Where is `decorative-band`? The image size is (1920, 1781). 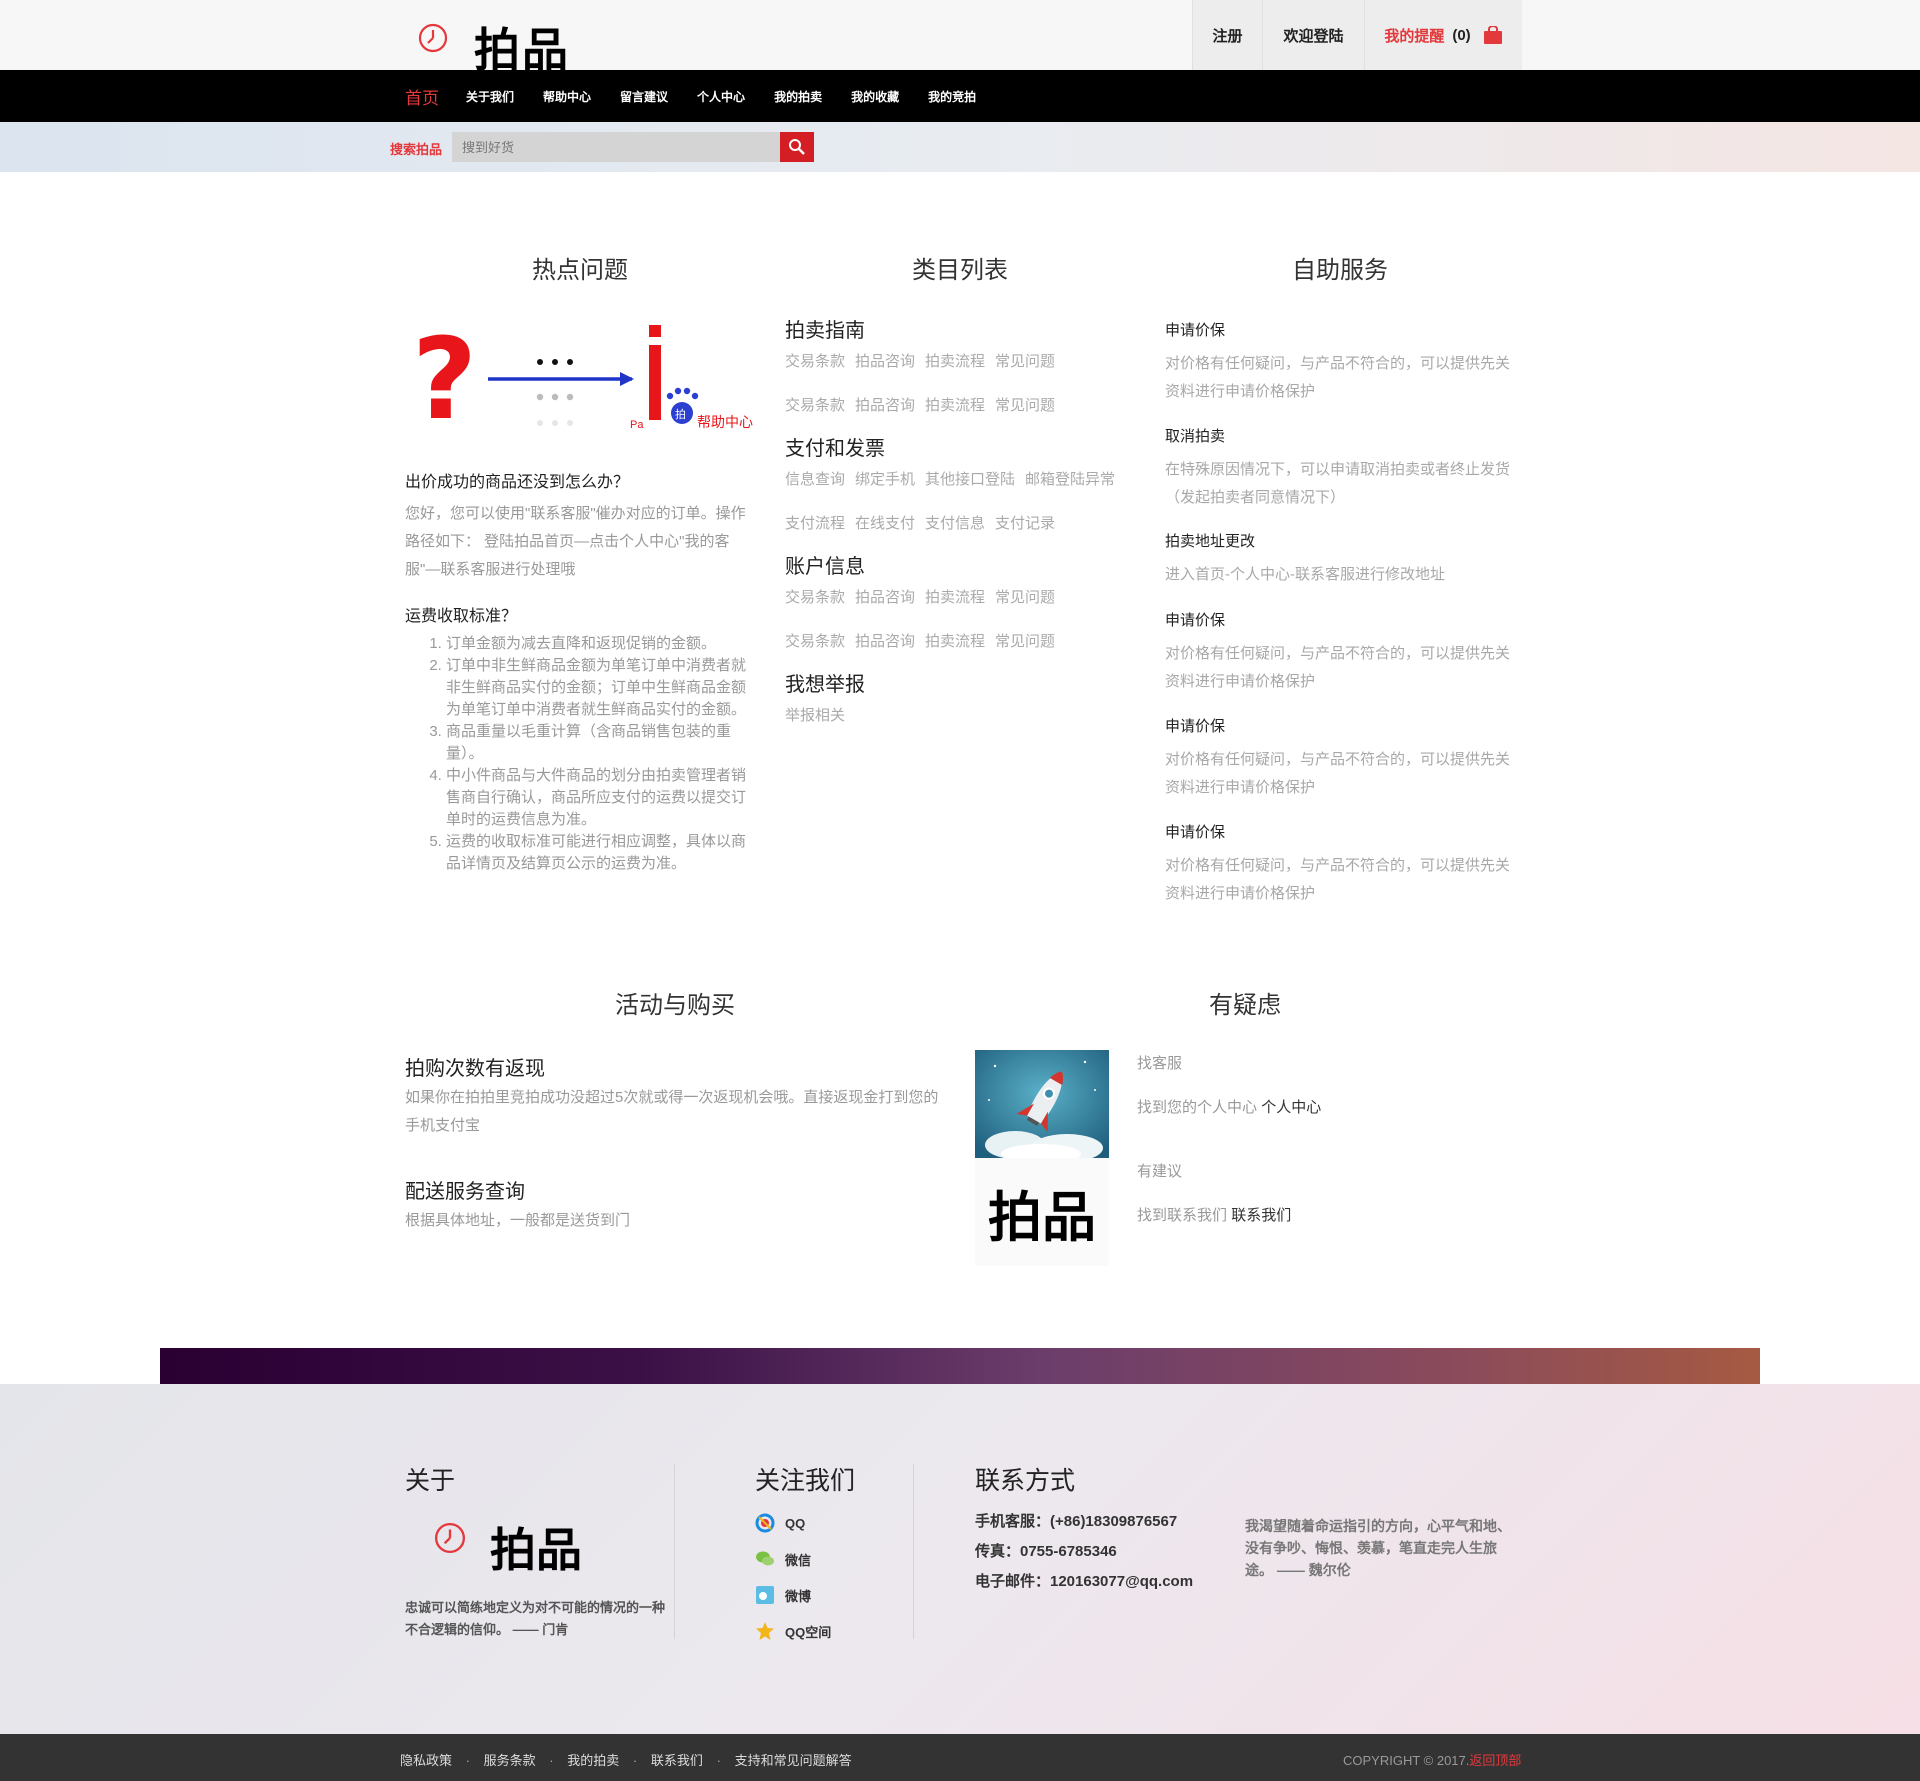 decorative-band is located at coordinates (960, 1366).